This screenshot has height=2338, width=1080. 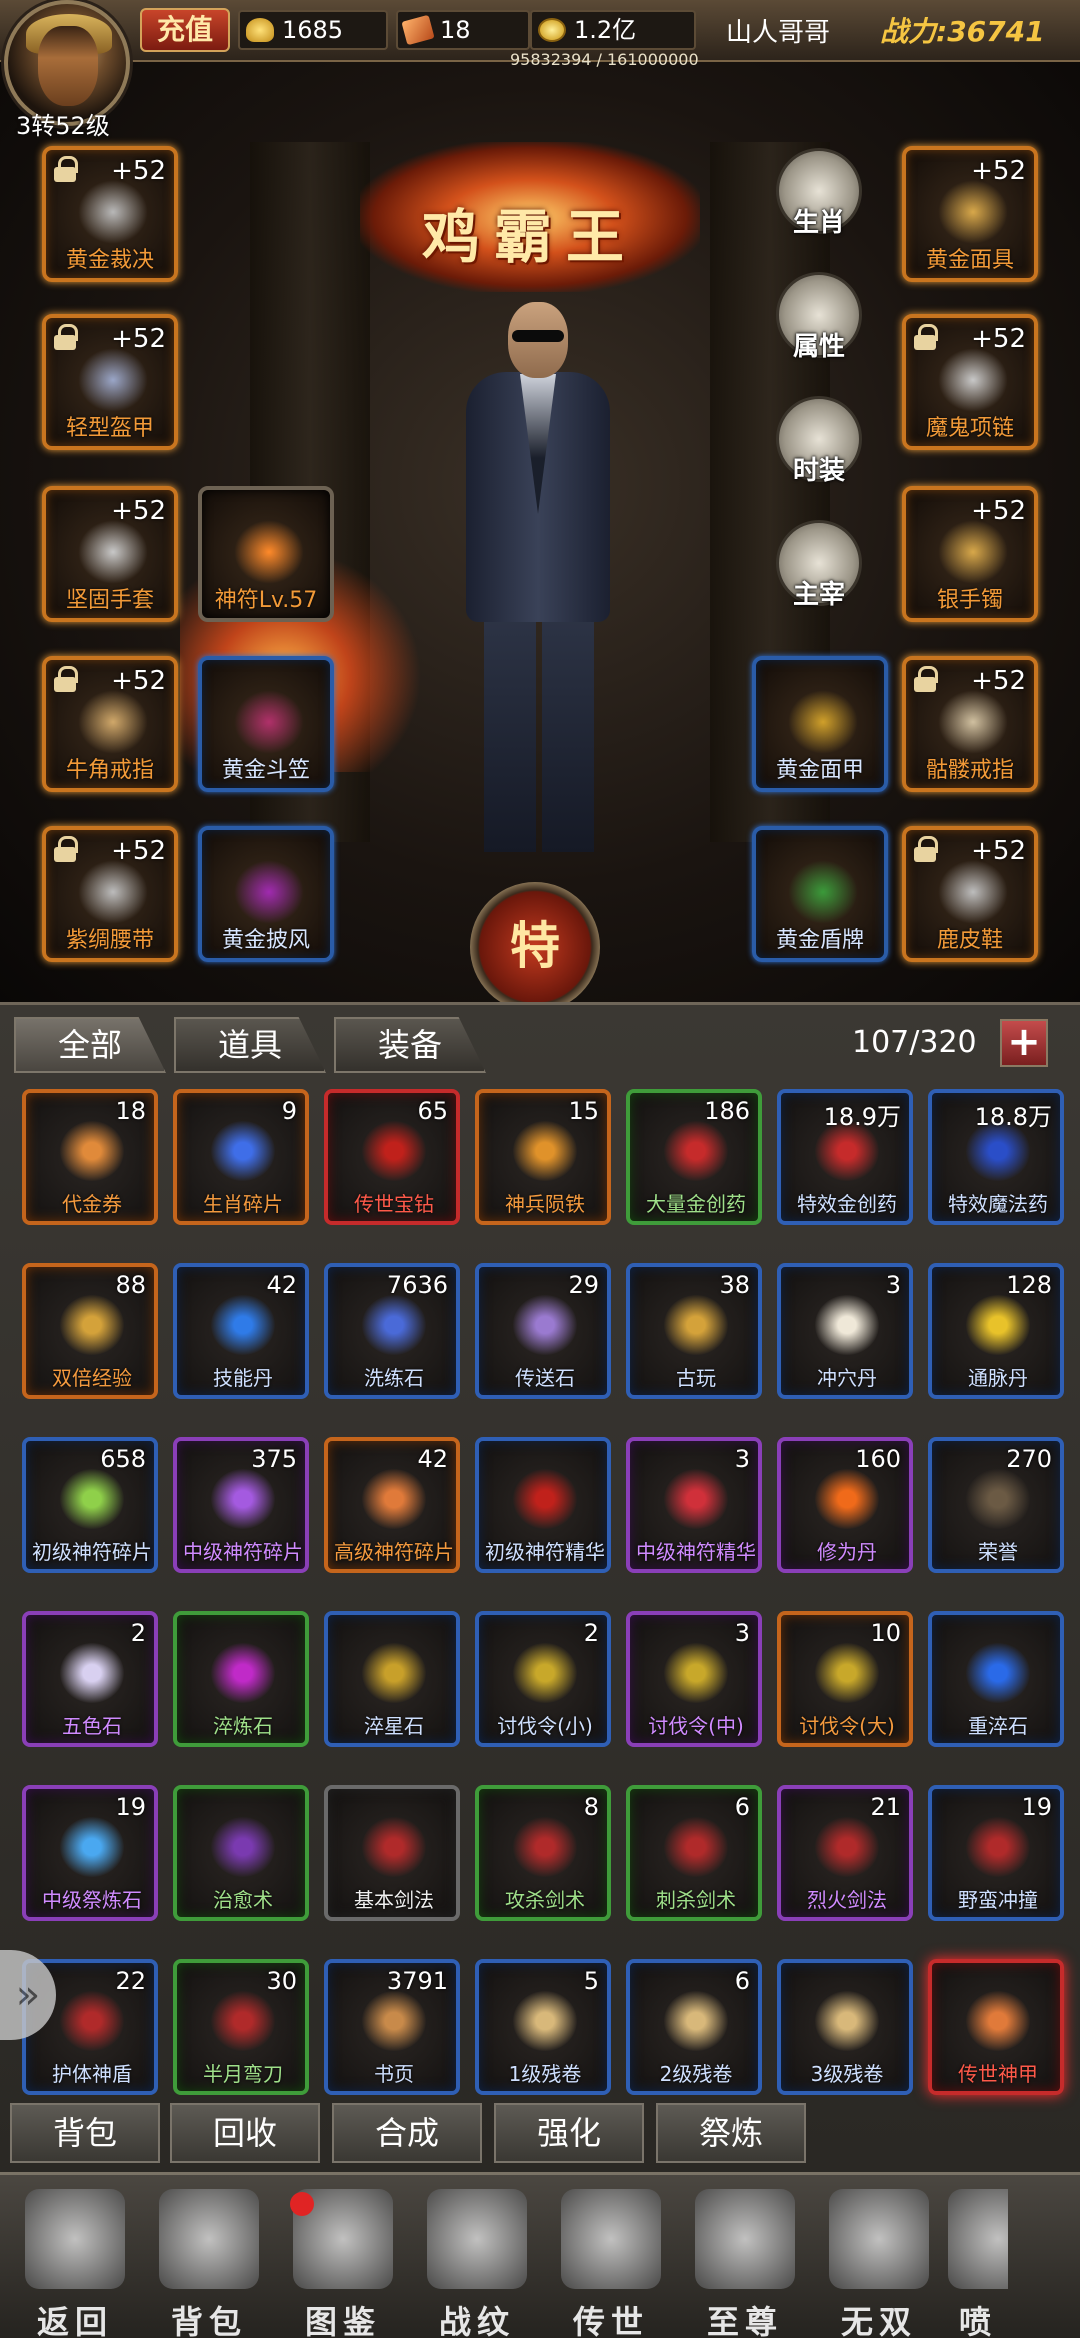 What do you see at coordinates (819, 576) in the screenshot?
I see `master-button: 主宰` at bounding box center [819, 576].